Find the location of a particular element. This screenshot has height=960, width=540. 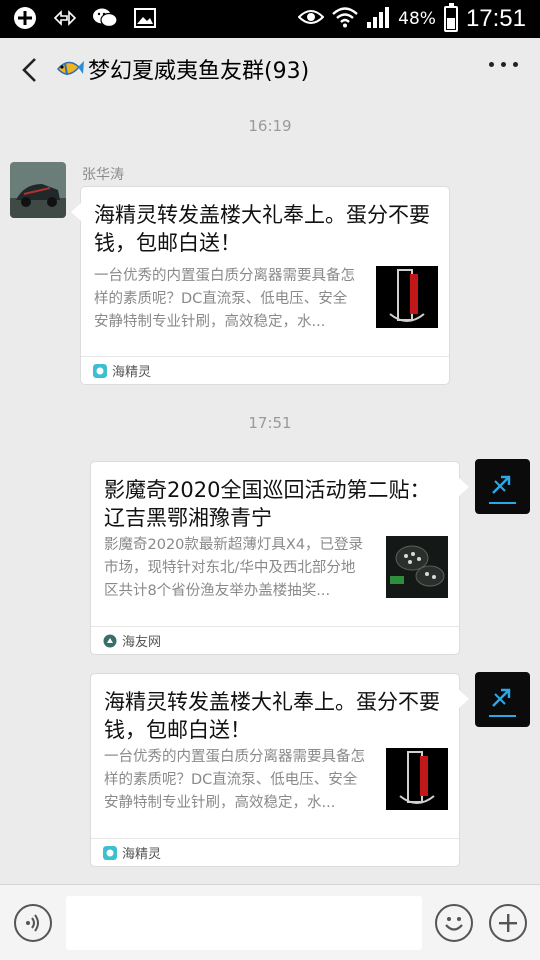

chat-header: 梦幻夏威夷鱼友群(93) is located at coordinates (270, 71).